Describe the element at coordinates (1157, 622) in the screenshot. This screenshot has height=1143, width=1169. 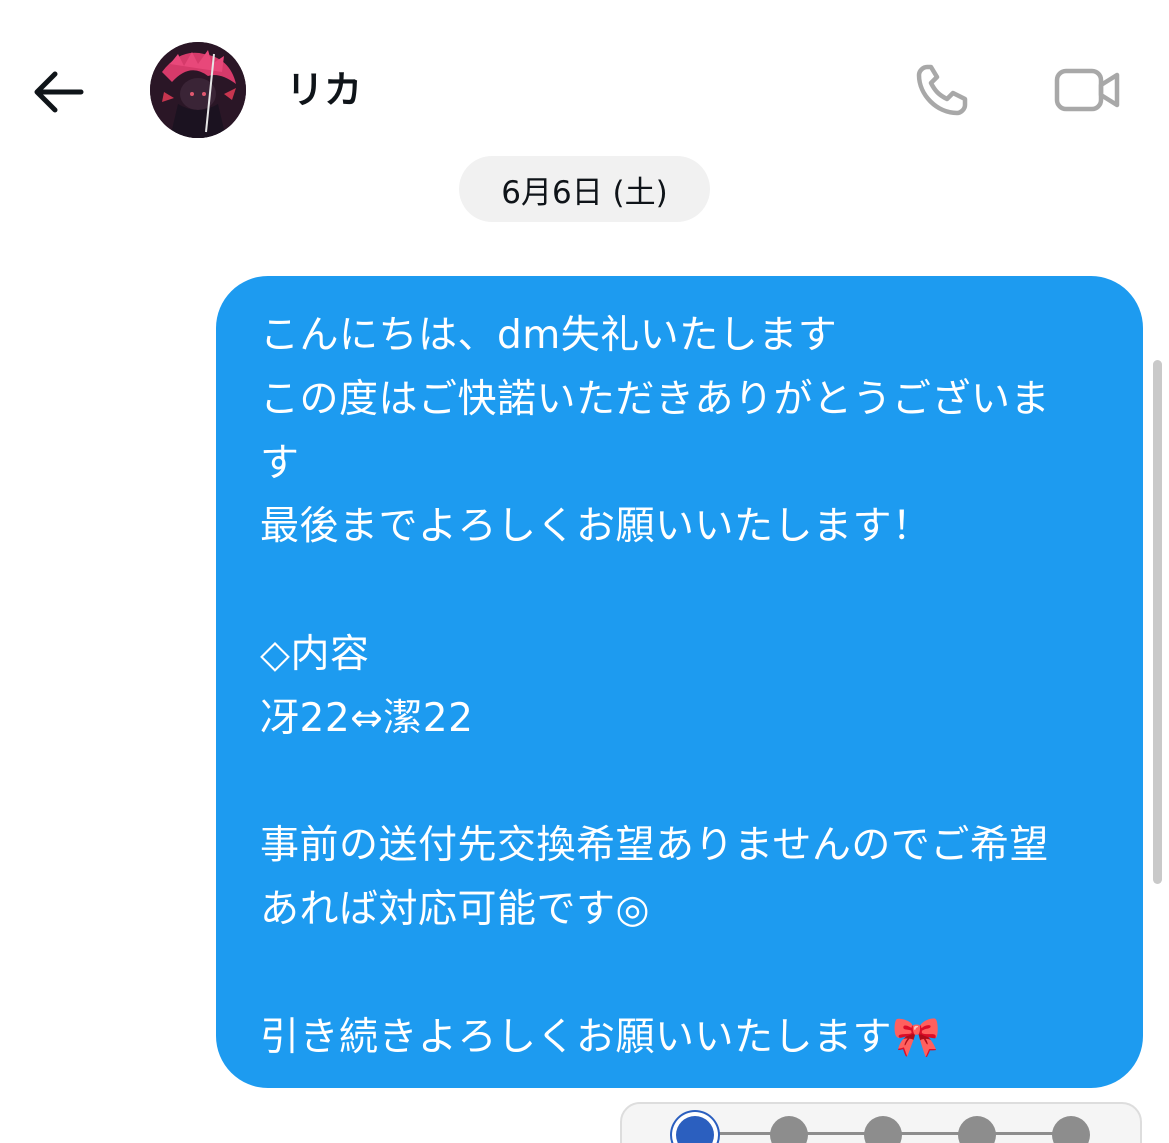
I see `scrollbar-thumb` at that location.